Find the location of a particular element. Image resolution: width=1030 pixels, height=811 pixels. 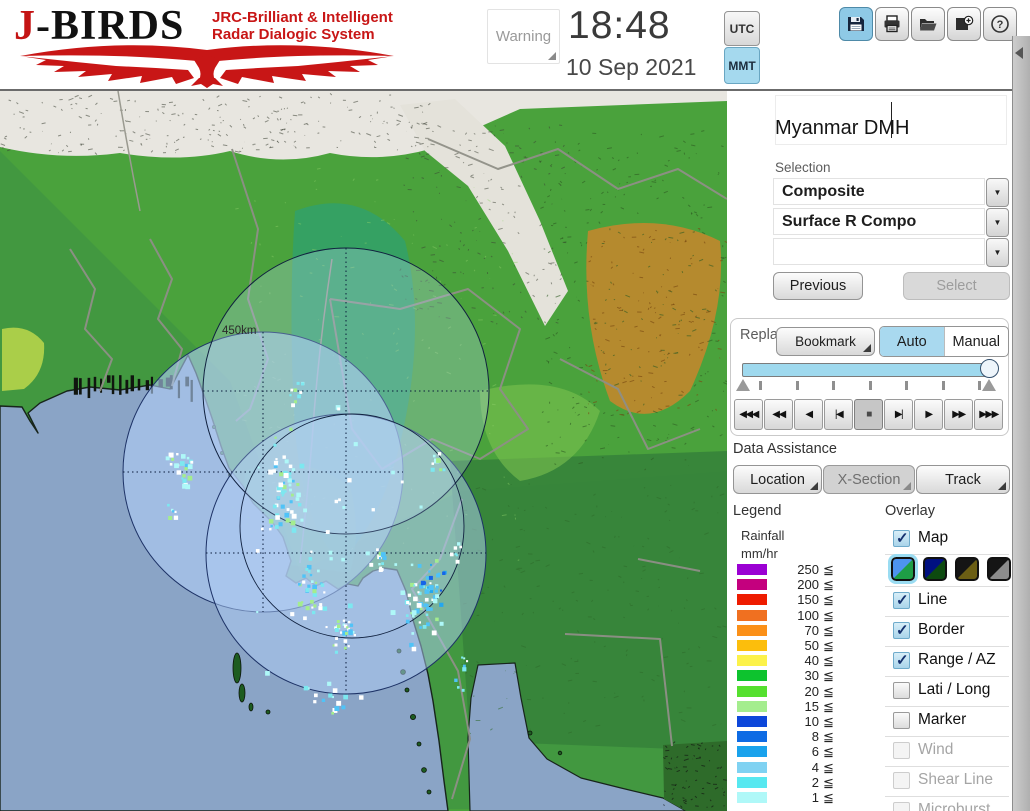

legend-value: 30 is located at coordinates (811, 676).